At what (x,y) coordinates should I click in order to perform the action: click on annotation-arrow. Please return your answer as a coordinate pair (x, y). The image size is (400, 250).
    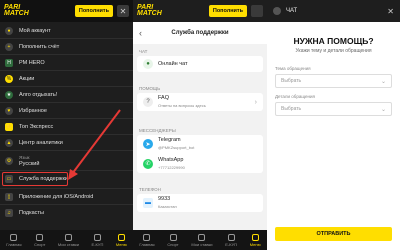
    Looking at the image, I should click on (94, 144).